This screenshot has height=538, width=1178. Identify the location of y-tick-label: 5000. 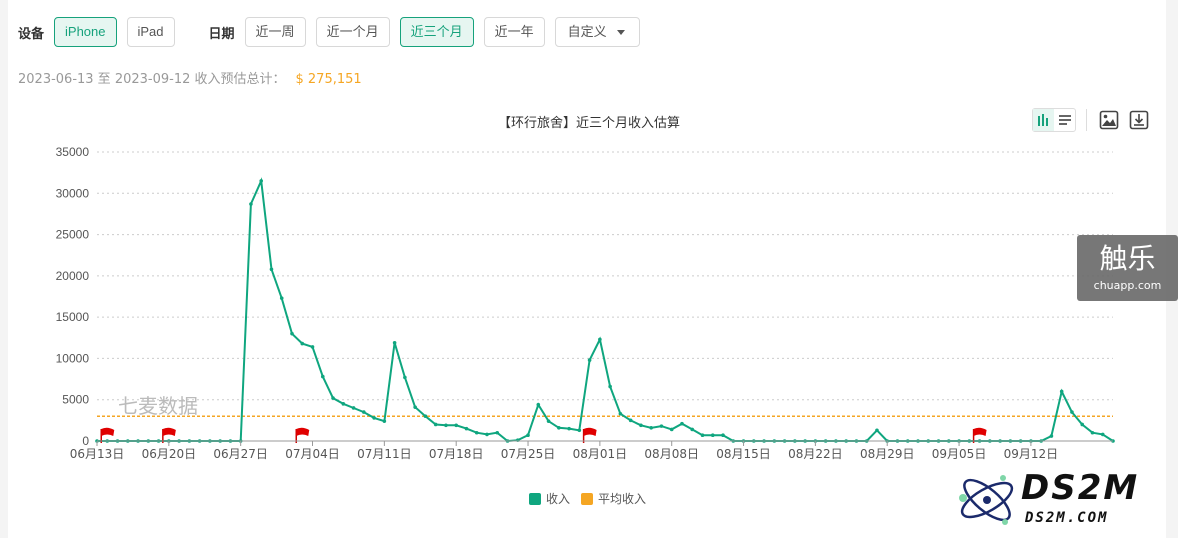
(75, 400).